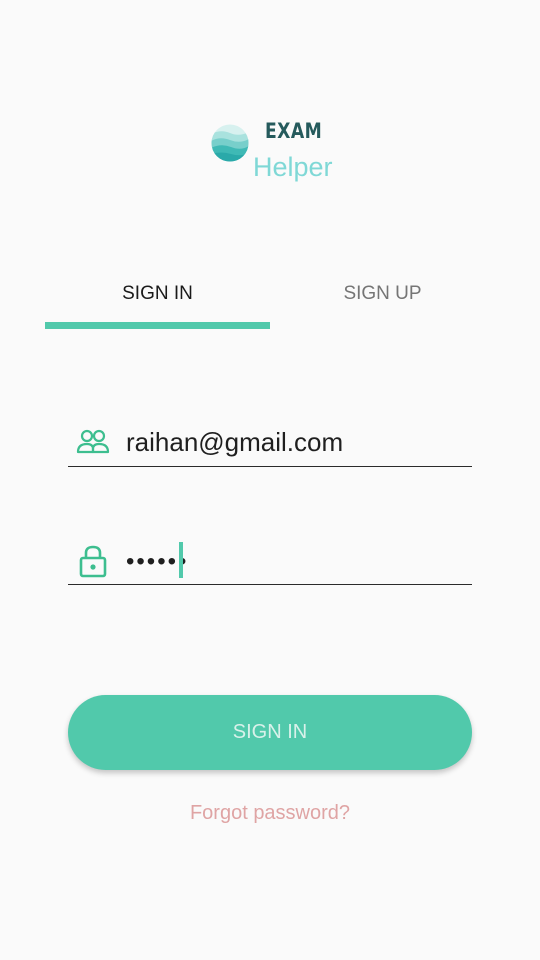 The width and height of the screenshot is (540, 960). Describe the element at coordinates (230, 143) in the screenshot. I see `logo-waves-icon` at that location.